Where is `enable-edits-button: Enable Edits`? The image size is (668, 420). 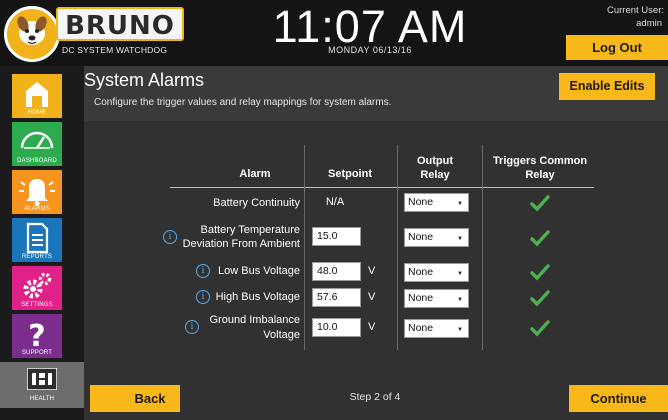
enable-edits-button: Enable Edits is located at coordinates (607, 86).